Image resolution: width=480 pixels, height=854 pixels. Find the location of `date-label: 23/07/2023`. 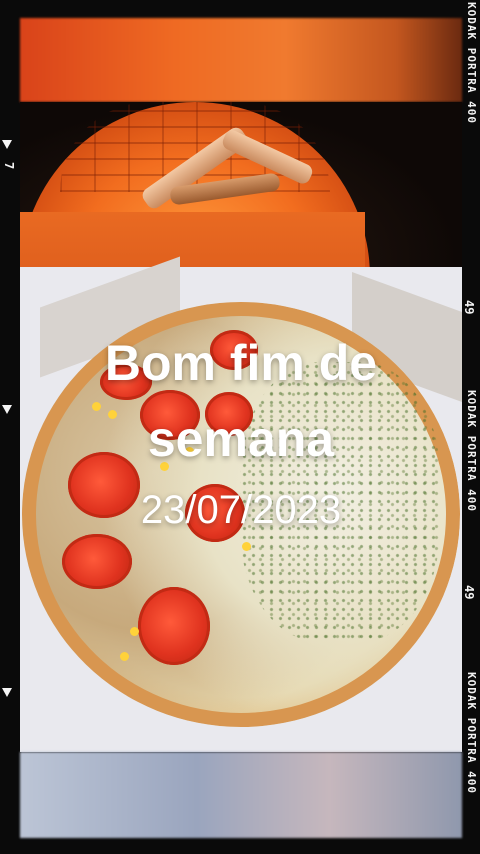

date-label: 23/07/2023 is located at coordinates (241, 510).